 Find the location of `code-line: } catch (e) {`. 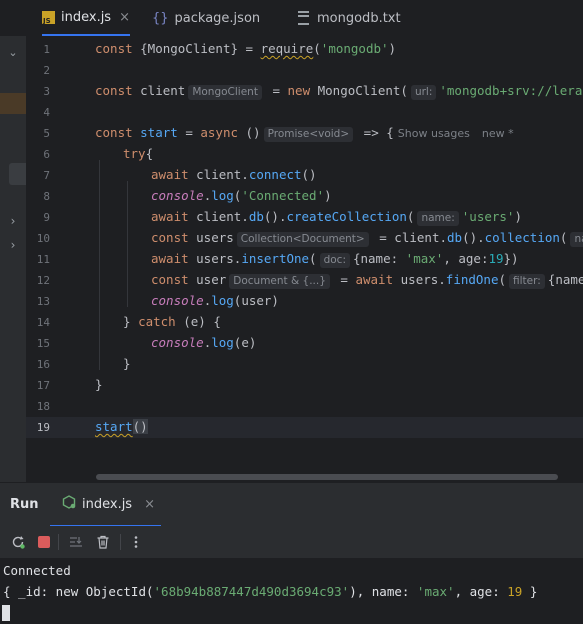

code-line: } catch (e) { is located at coordinates (172, 321).